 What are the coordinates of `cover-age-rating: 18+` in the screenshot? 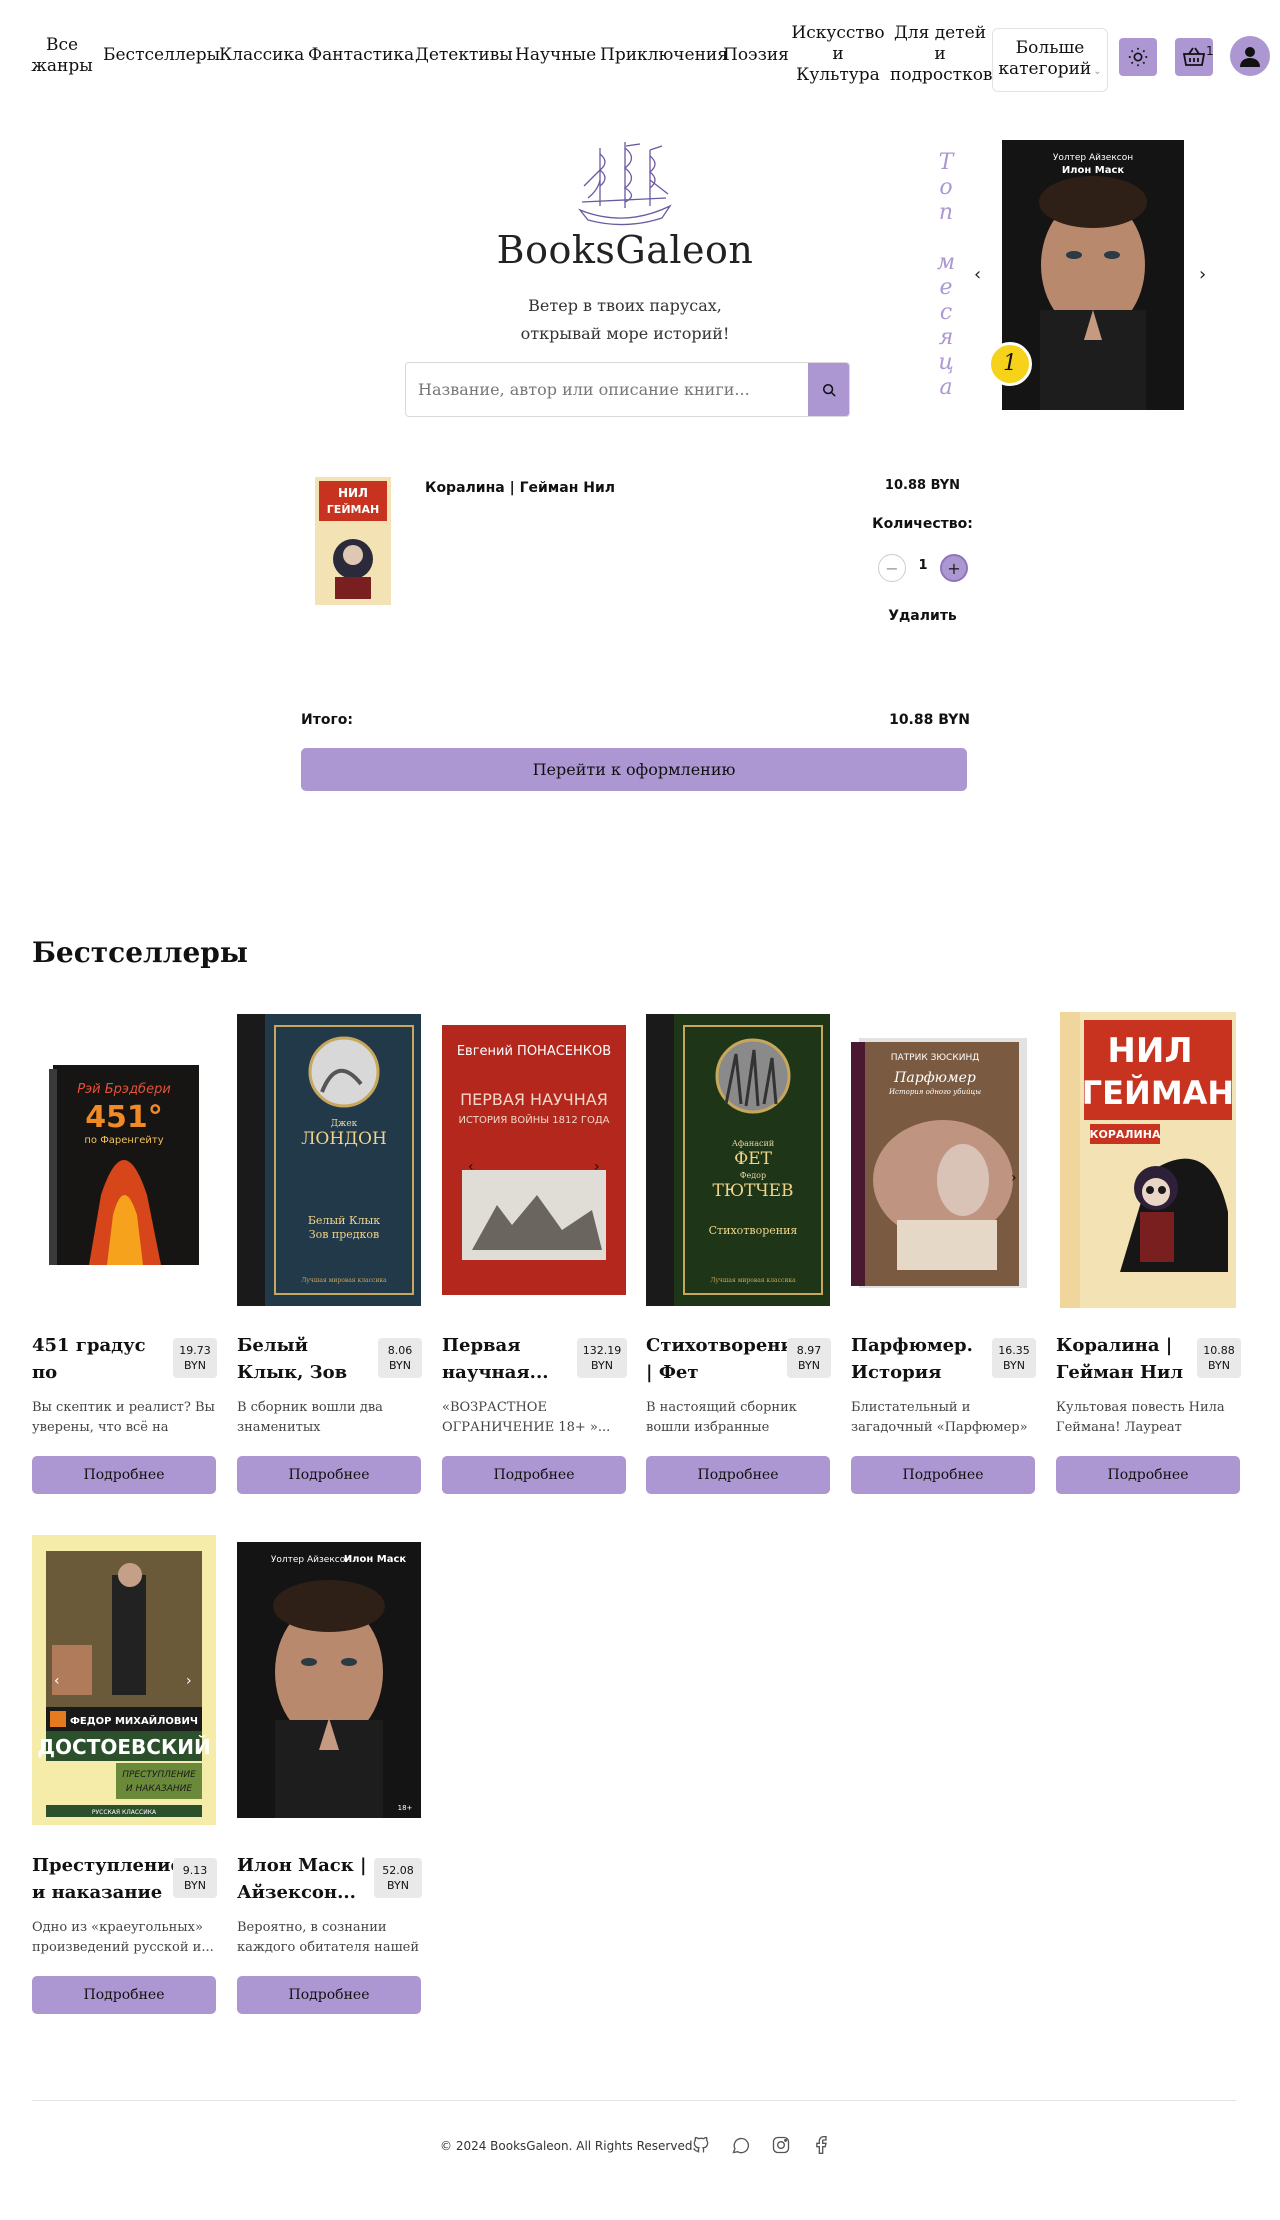 It's located at (405, 1808).